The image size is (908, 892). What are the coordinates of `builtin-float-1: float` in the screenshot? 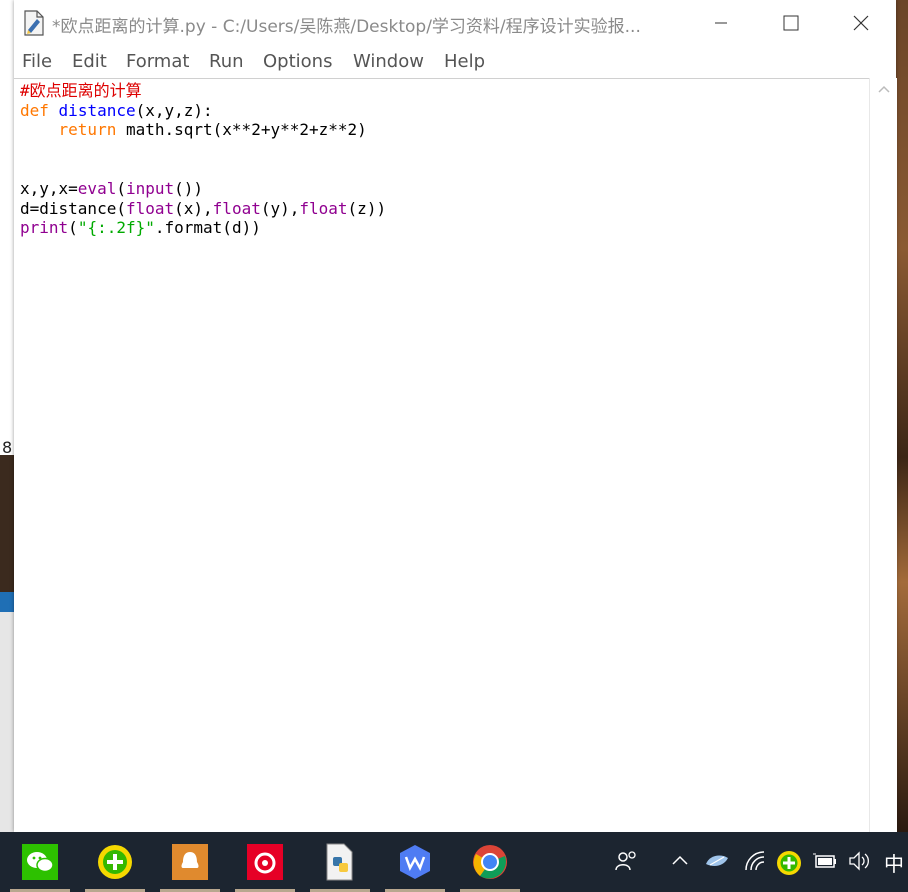 It's located at (150, 208).